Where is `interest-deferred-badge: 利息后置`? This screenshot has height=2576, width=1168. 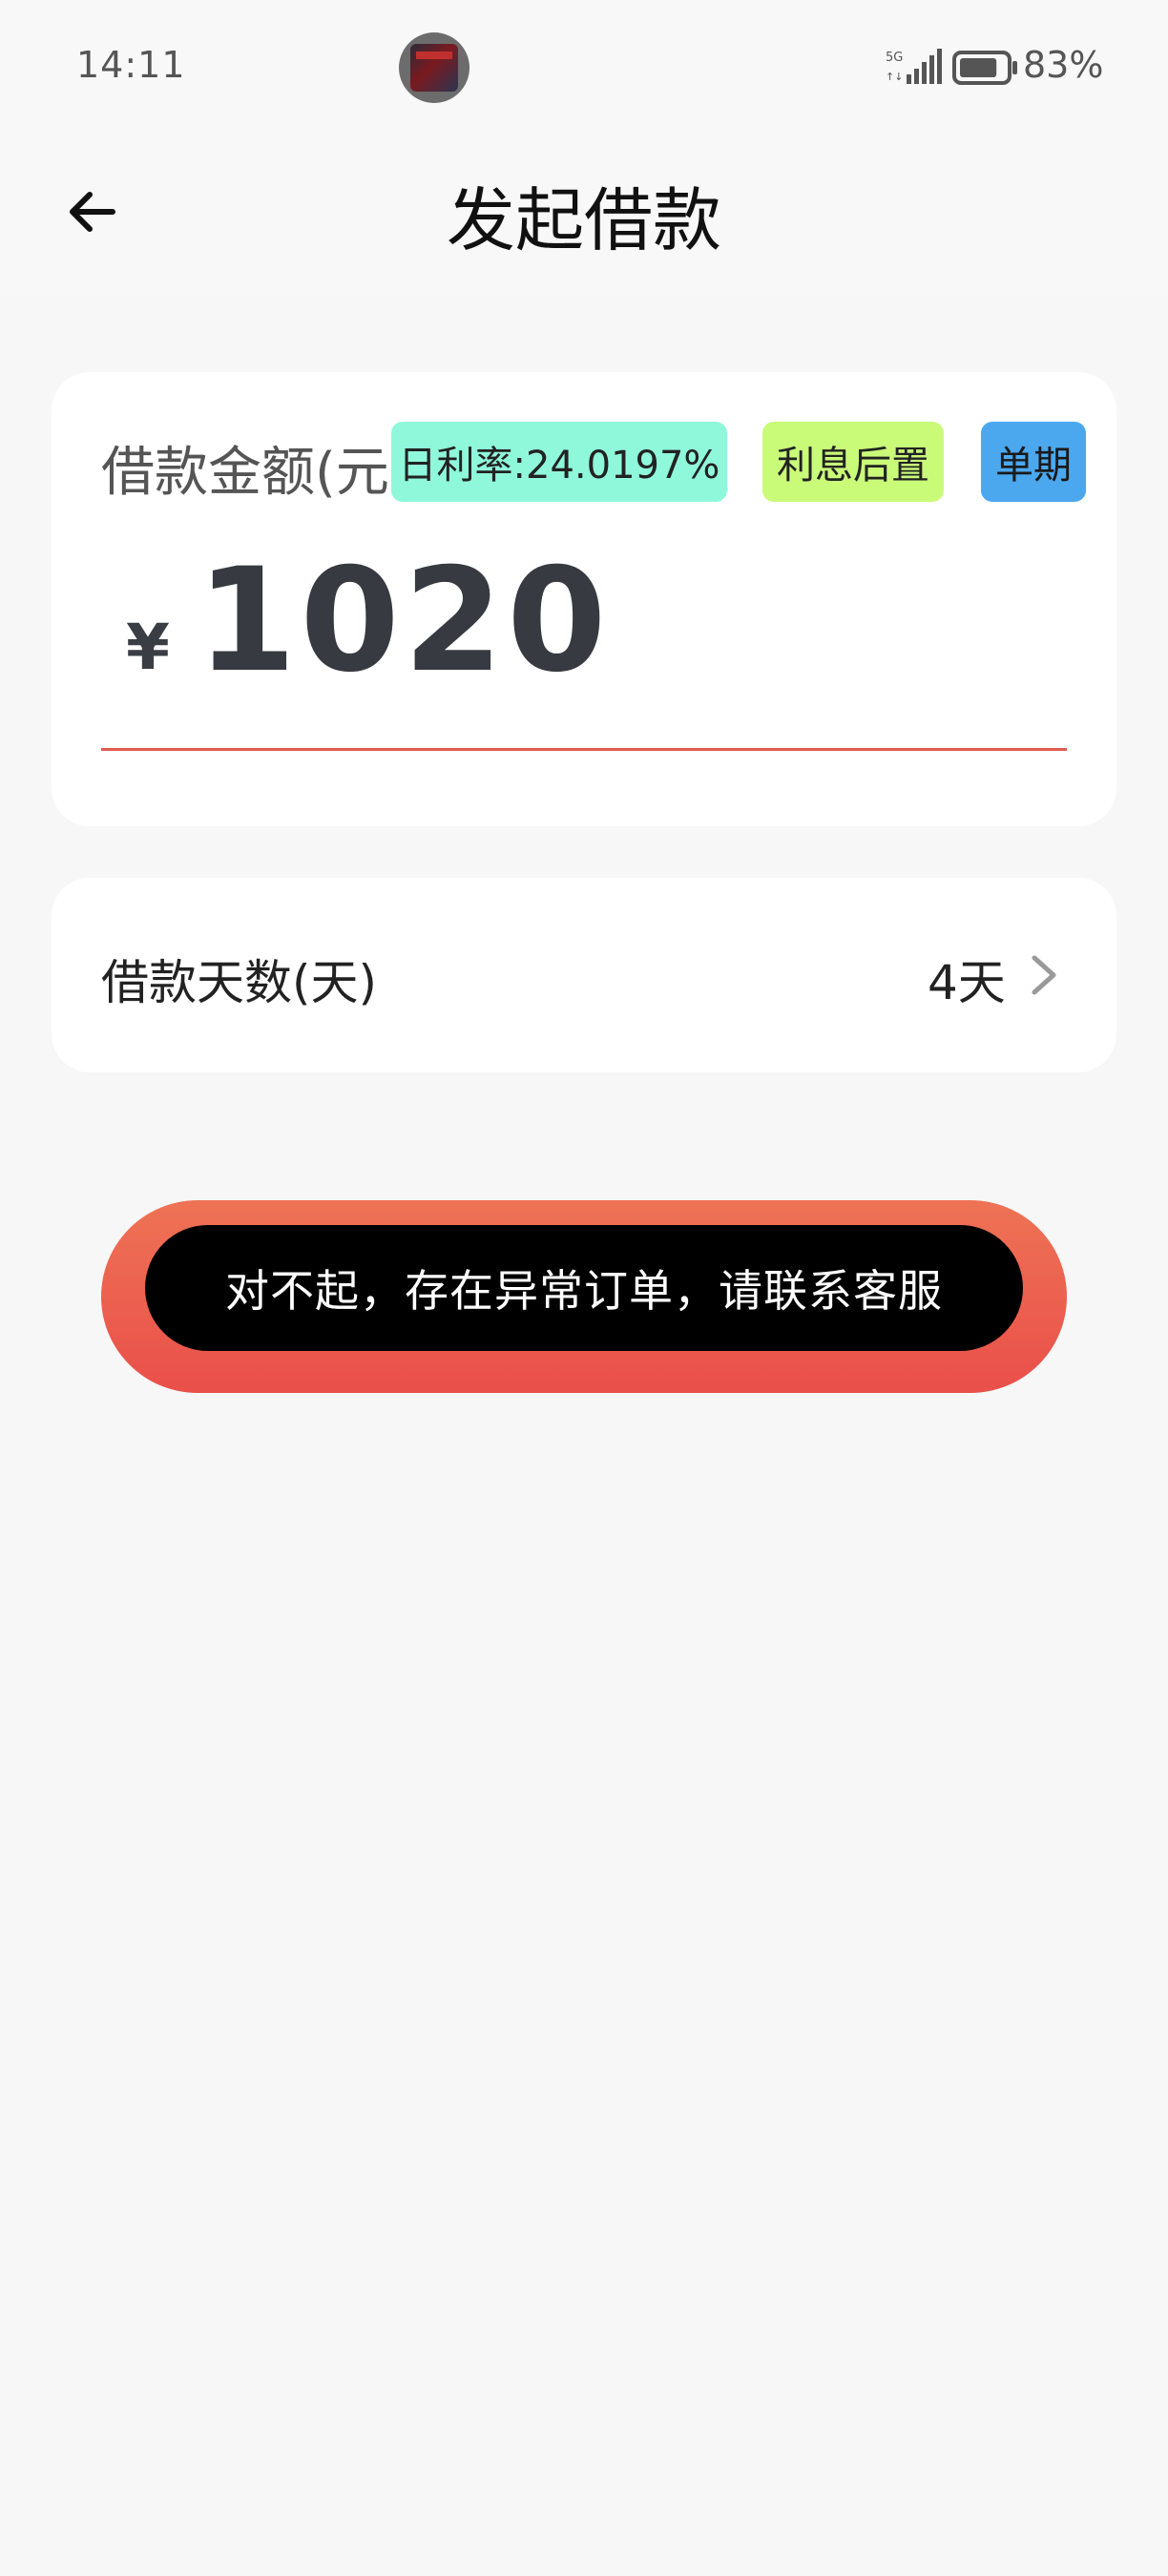
interest-deferred-badge: 利息后置 is located at coordinates (853, 462).